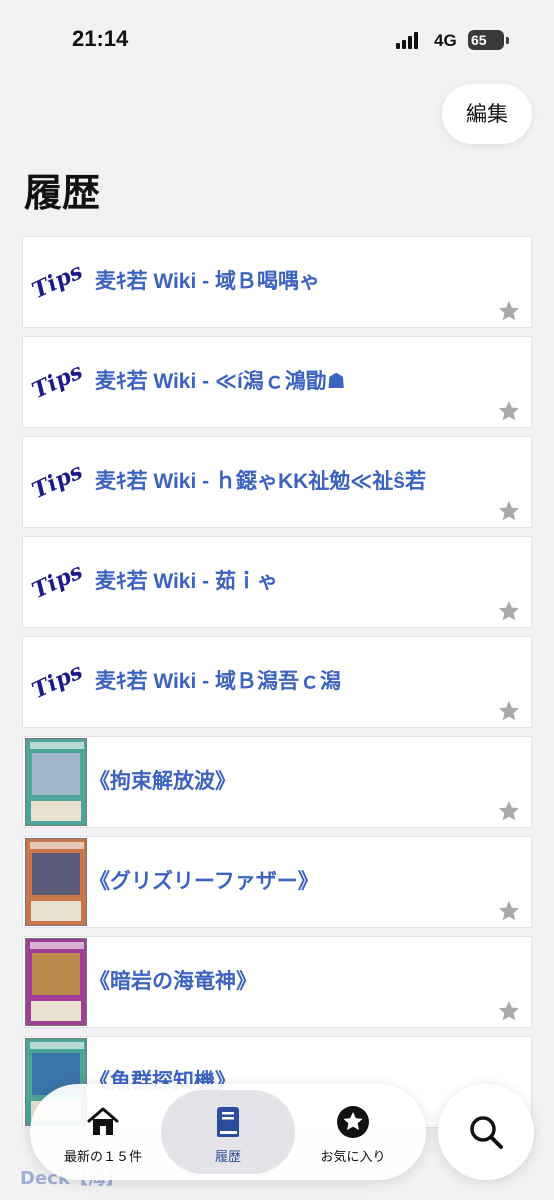  I want to click on tab-latest: 最新の１５件, so click(103, 1132).